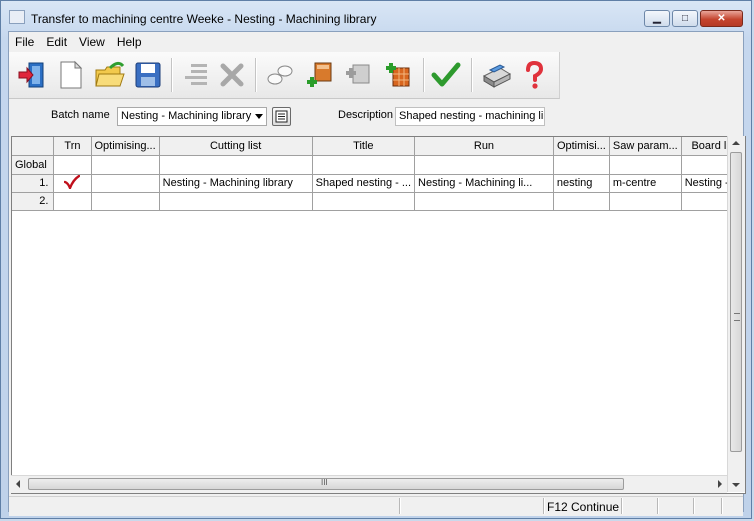  I want to click on print-button, so click(496, 75).